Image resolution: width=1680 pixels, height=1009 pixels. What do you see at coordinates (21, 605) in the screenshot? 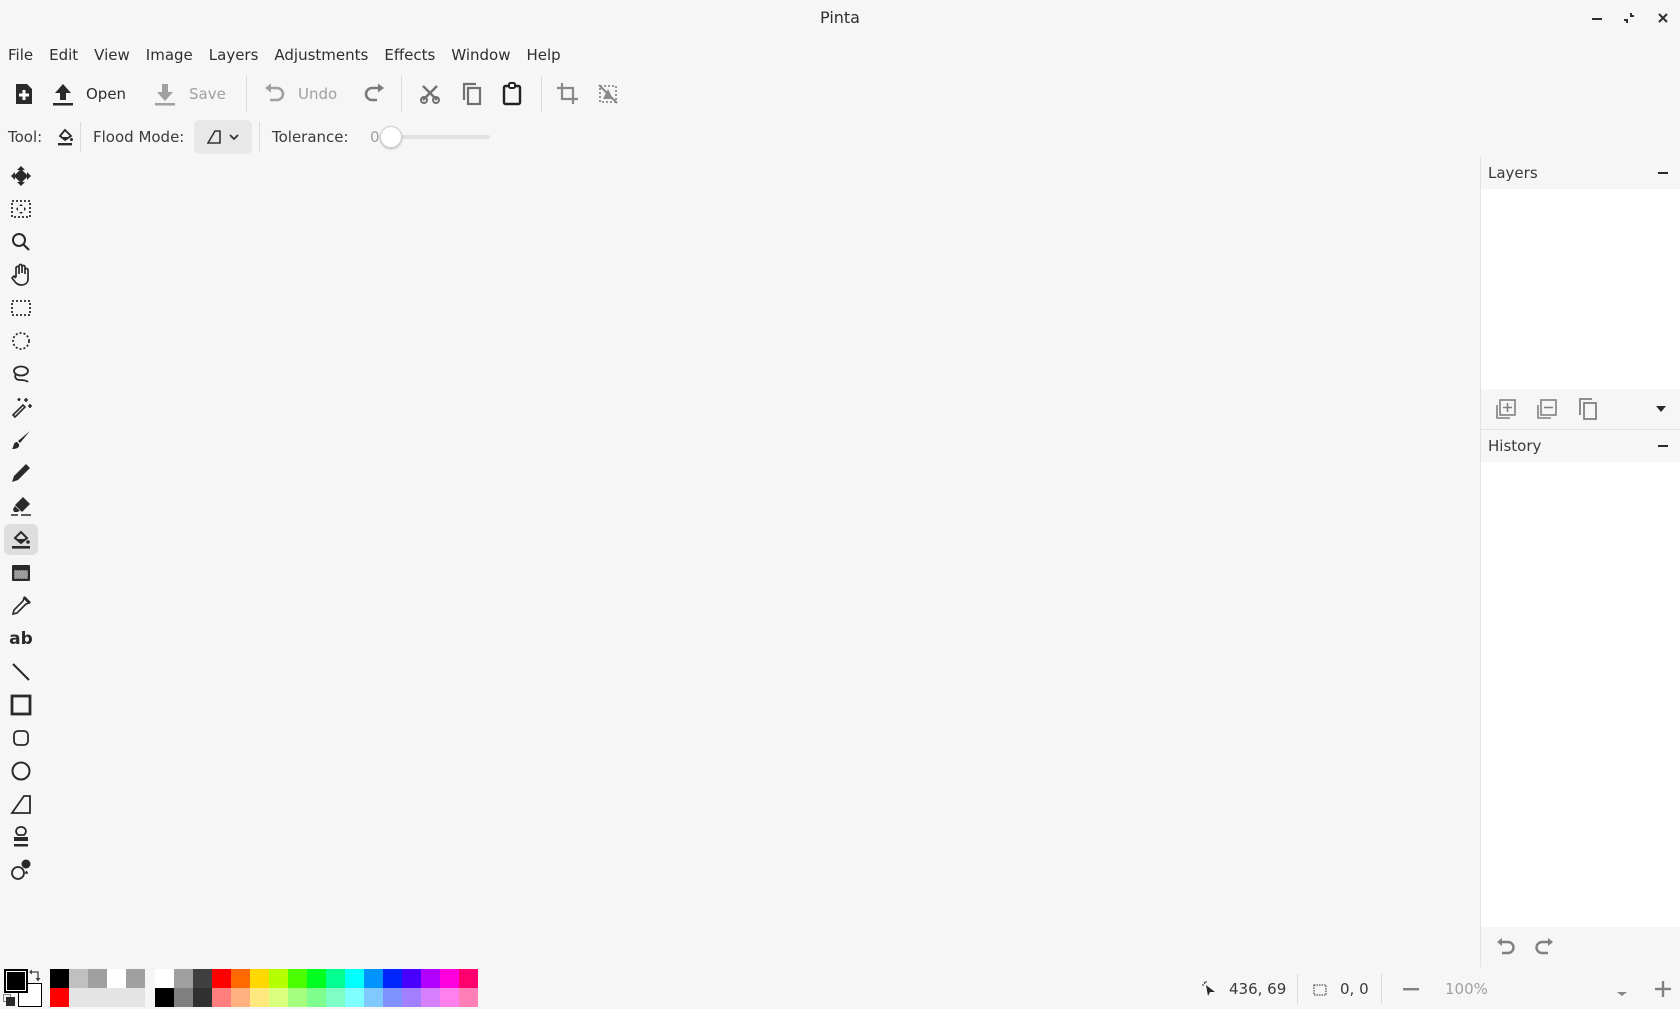
I see `tool-color-picker` at bounding box center [21, 605].